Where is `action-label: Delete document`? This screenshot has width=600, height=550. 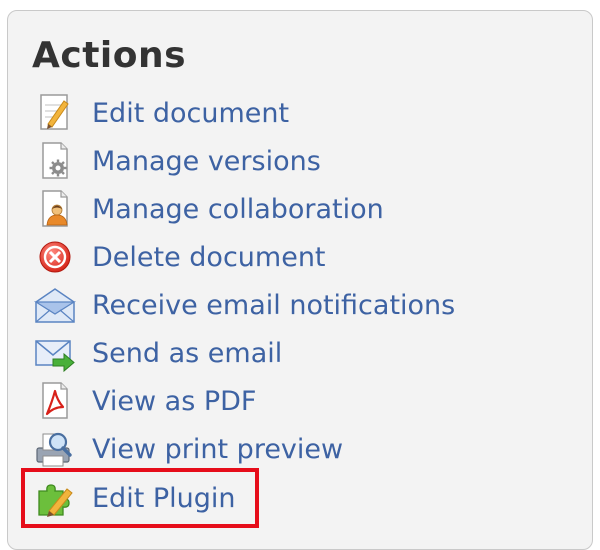
action-label: Delete document is located at coordinates (209, 257).